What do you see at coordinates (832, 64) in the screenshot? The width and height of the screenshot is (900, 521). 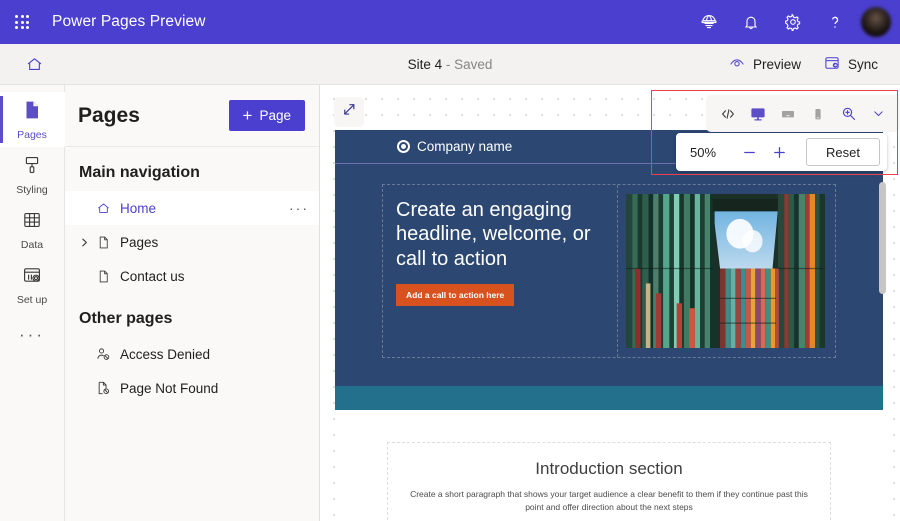 I see `sync-icon` at bounding box center [832, 64].